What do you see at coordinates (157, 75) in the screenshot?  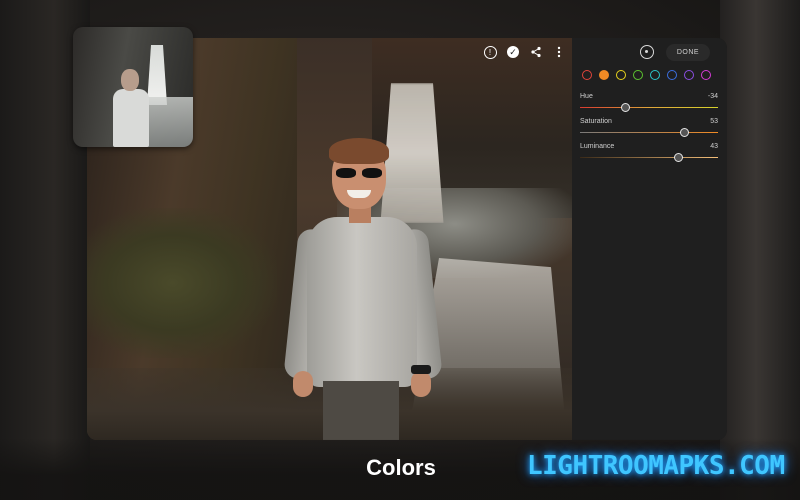 I see `thumb-waterfall` at bounding box center [157, 75].